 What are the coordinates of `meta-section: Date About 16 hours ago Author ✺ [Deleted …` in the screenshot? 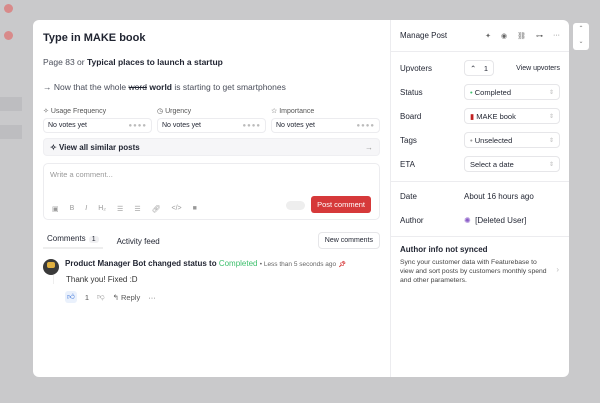 It's located at (480, 206).